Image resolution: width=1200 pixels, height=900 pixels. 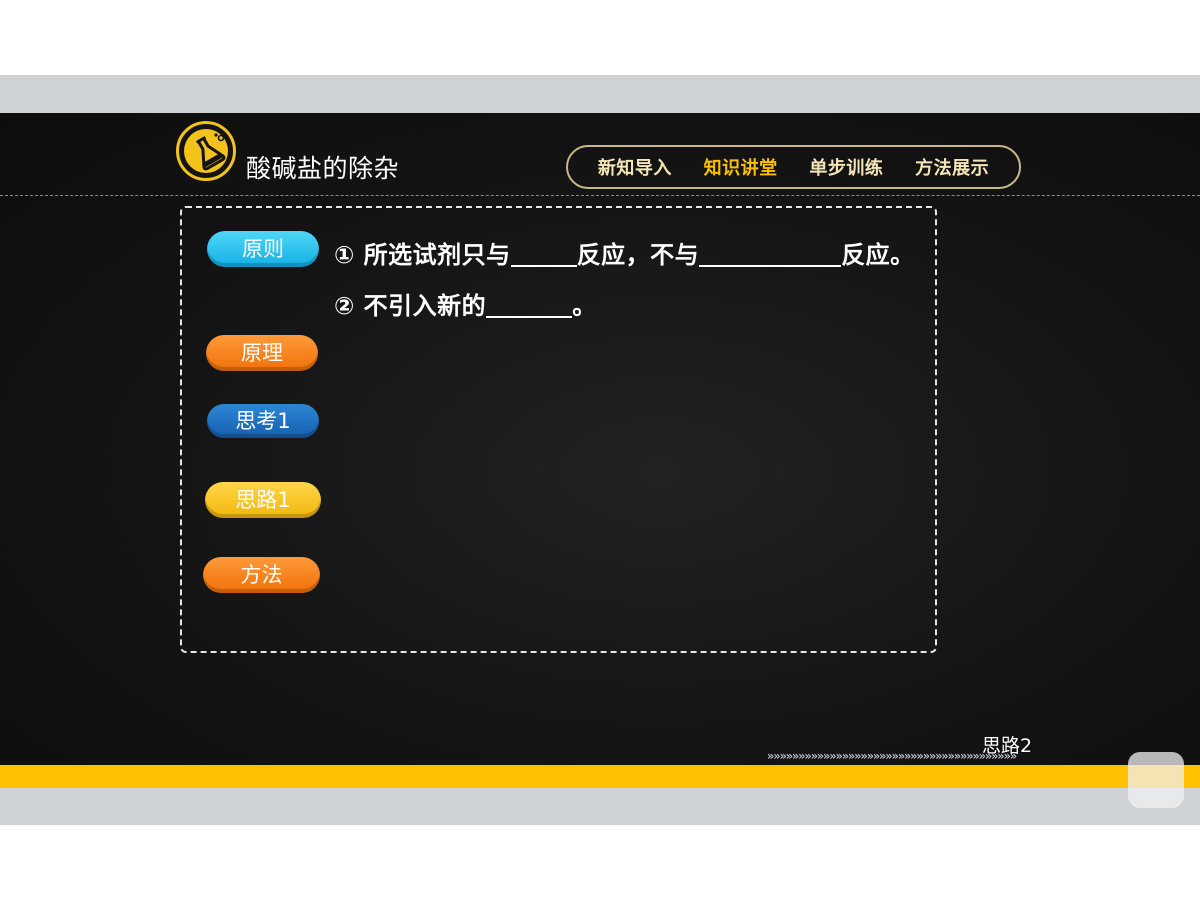 What do you see at coordinates (263, 249) in the screenshot?
I see `principle-button: 原则` at bounding box center [263, 249].